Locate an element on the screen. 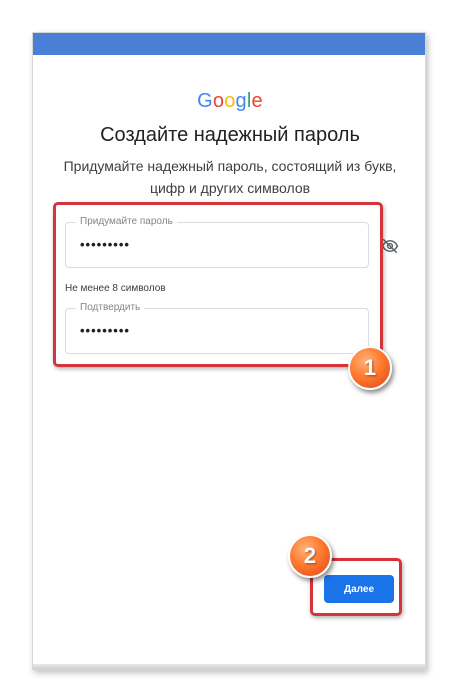 The width and height of the screenshot is (457, 700). eye-off-icon is located at coordinates (390, 246).